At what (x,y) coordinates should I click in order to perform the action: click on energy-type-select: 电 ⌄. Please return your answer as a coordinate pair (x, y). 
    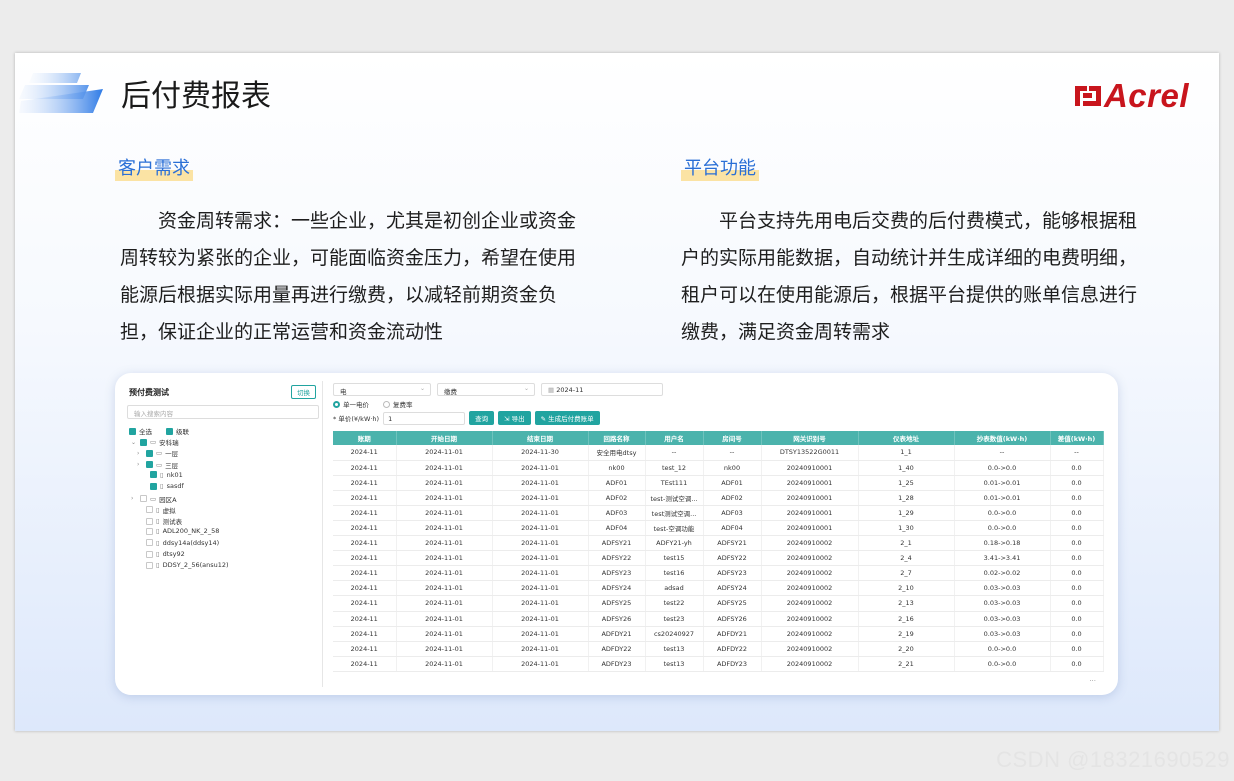
    Looking at the image, I should click on (382, 389).